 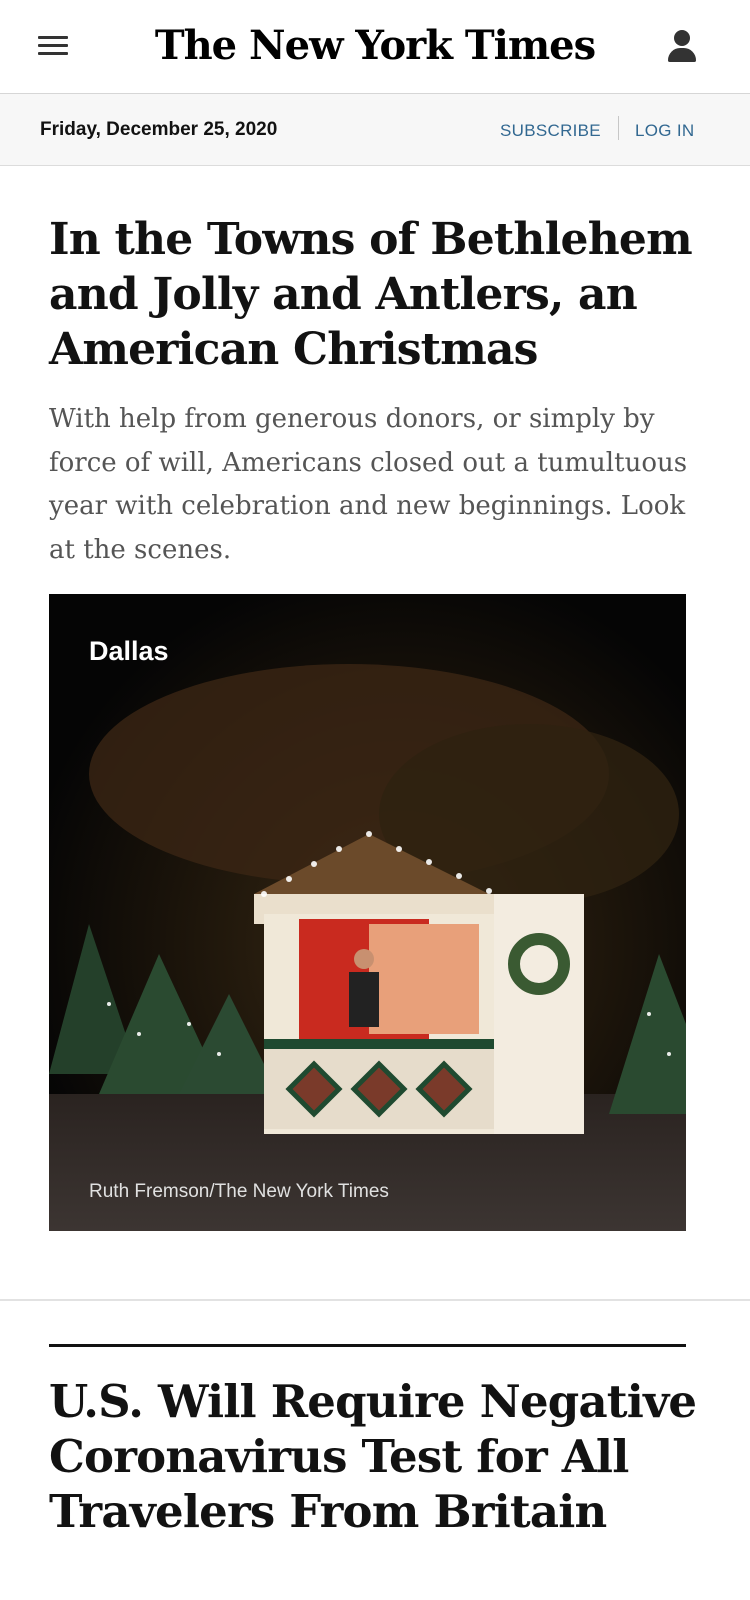 I want to click on story-rule, so click(x=367, y=1345).